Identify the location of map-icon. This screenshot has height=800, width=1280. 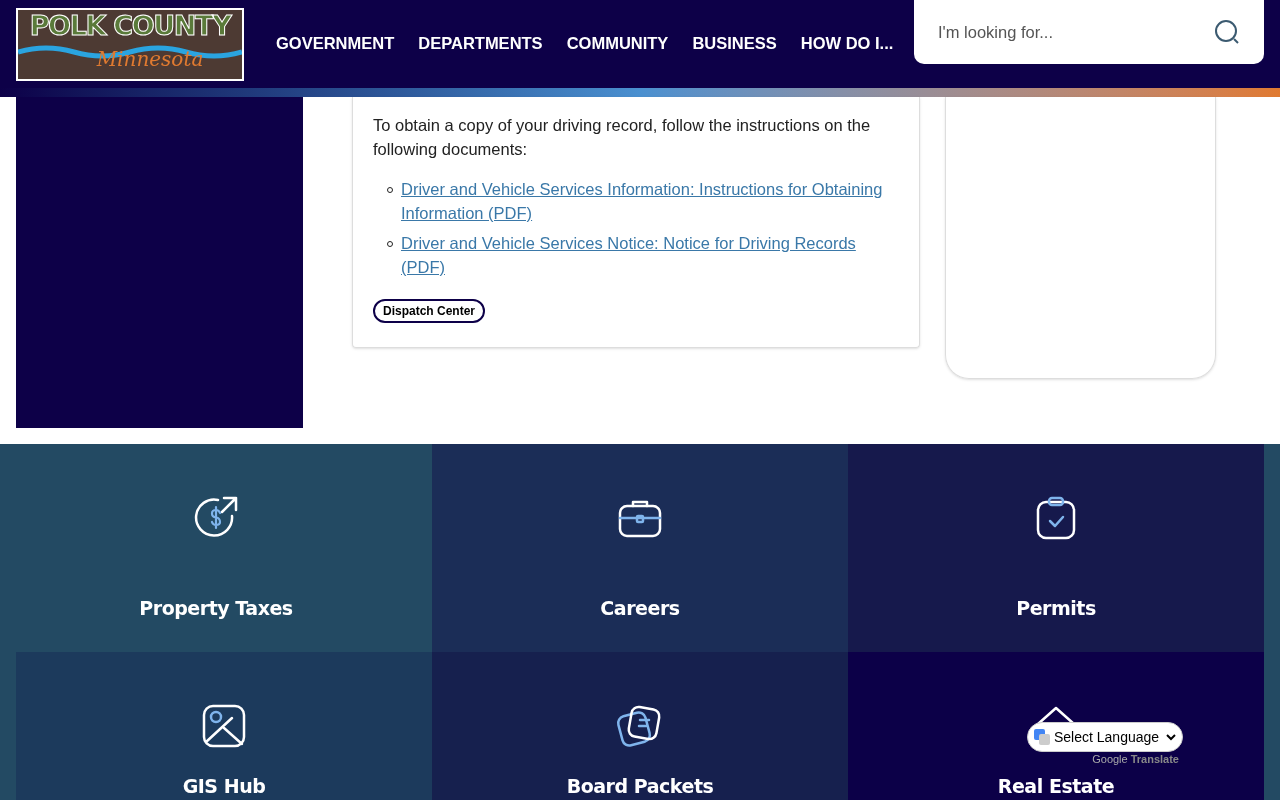
(224, 726).